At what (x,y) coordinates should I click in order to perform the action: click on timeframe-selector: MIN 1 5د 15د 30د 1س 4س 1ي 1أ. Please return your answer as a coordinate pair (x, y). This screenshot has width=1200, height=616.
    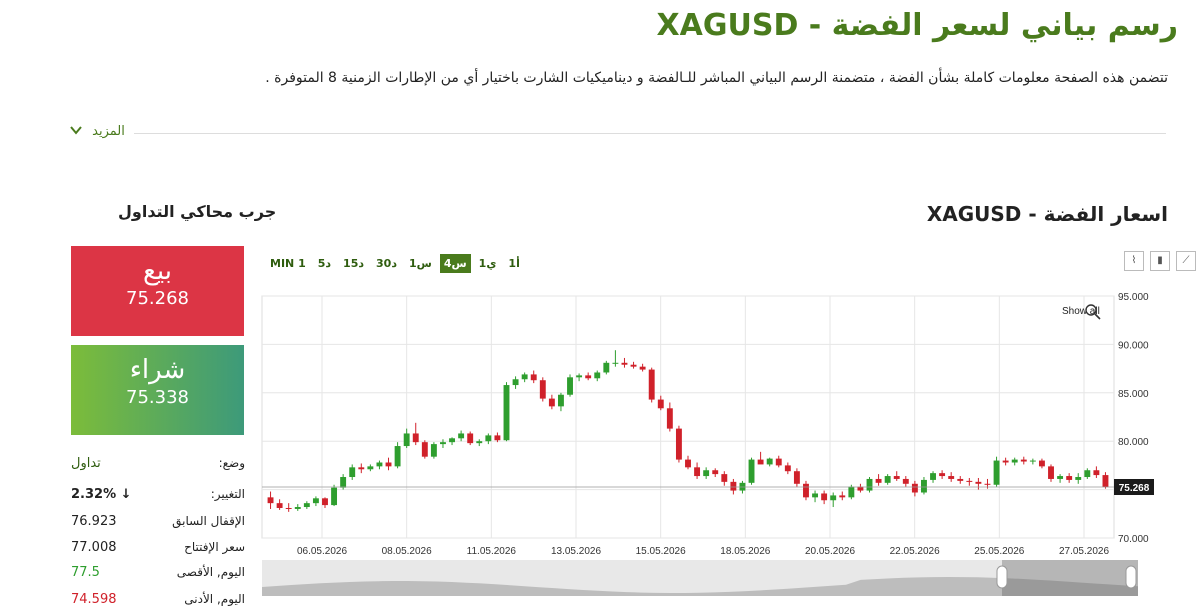
    Looking at the image, I should click on (397, 262).